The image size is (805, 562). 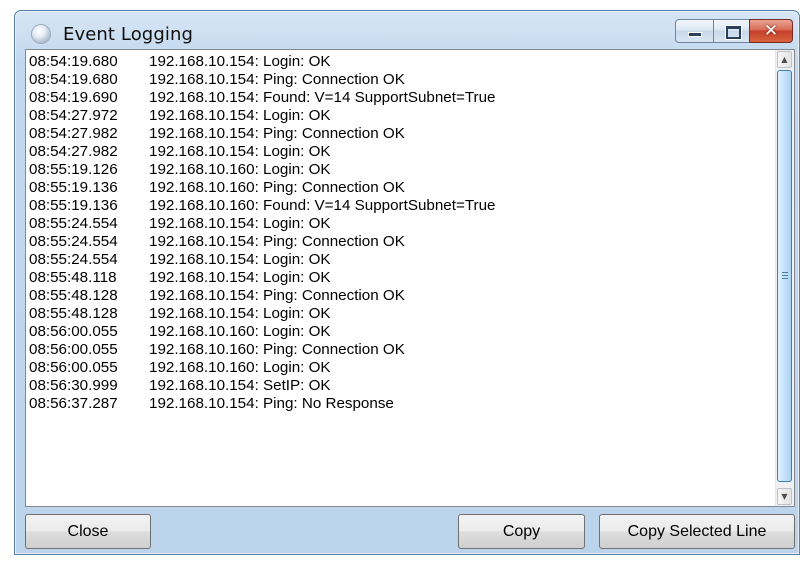 I want to click on log-message: 192.168.10.154: Ping: No Response, so click(x=271, y=403).